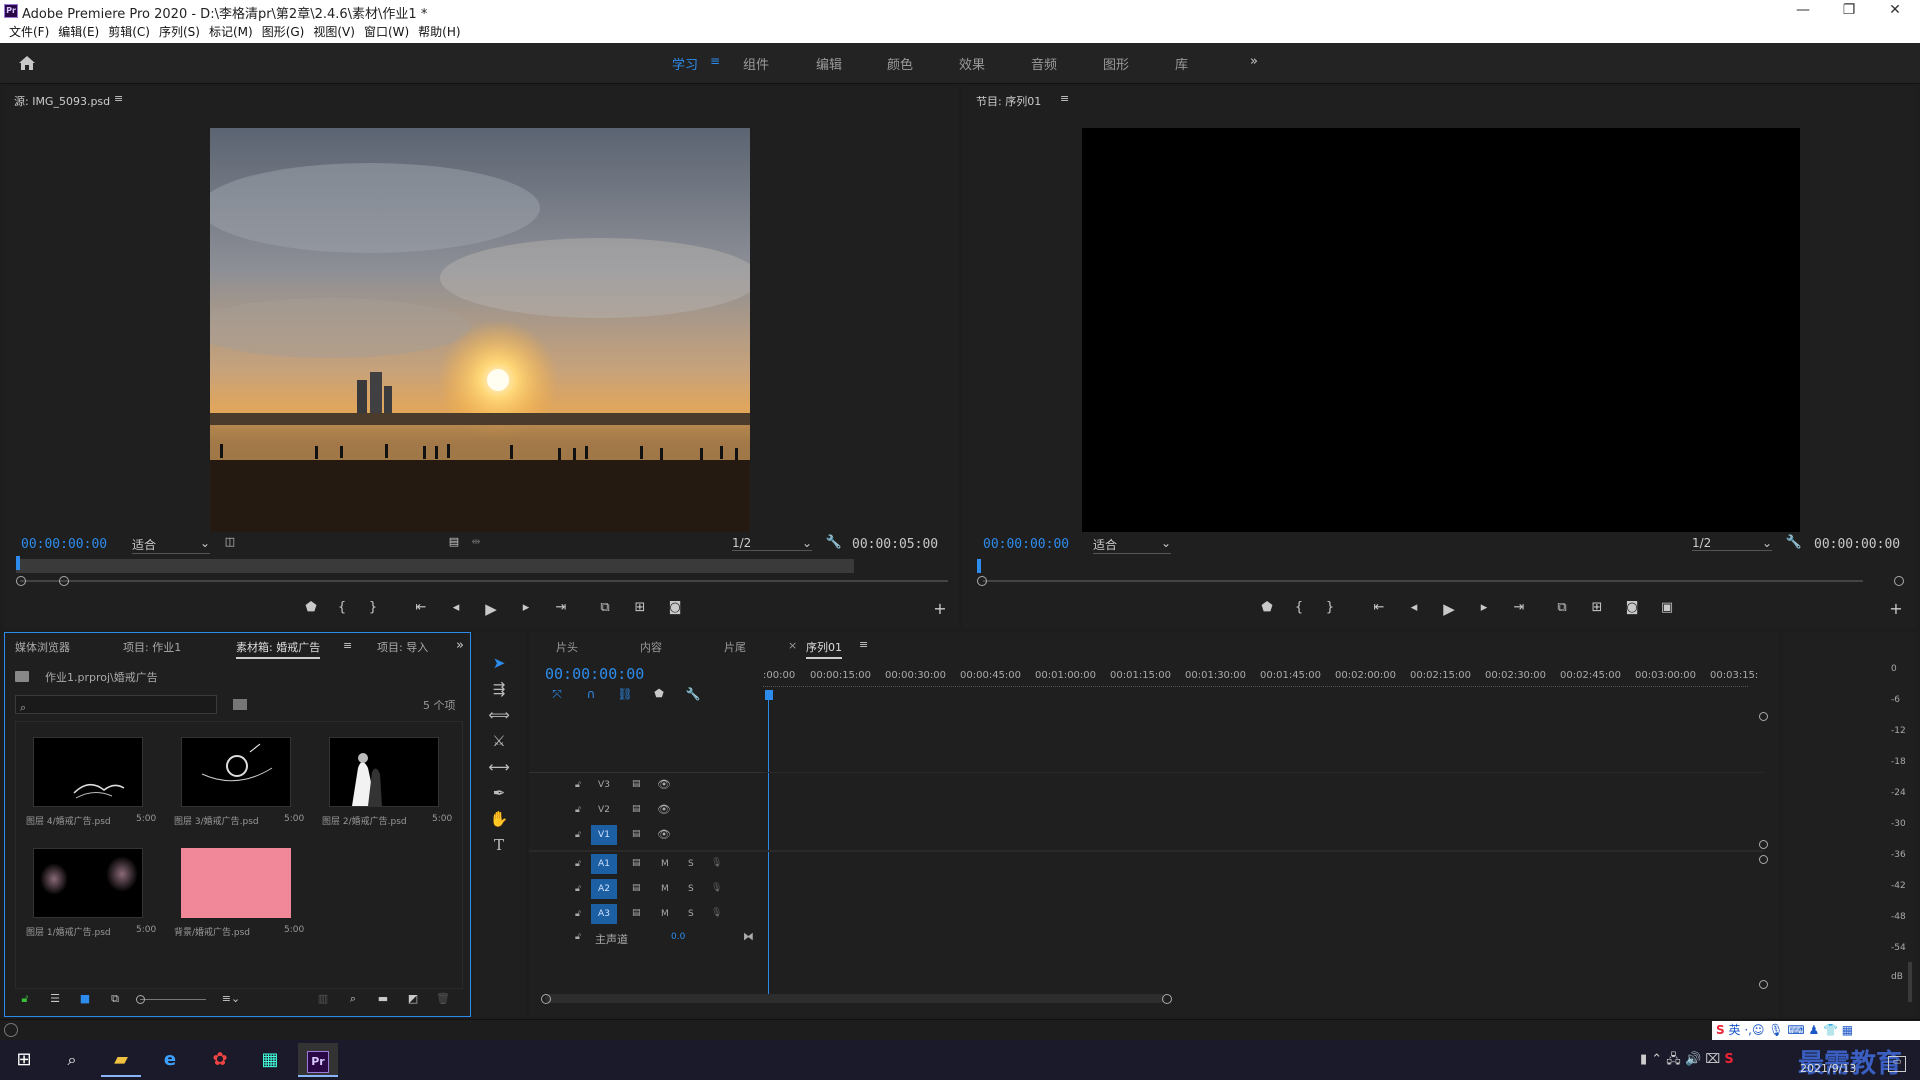 The width and height of the screenshot is (1920, 1080). Describe the element at coordinates (1181, 63) in the screenshot. I see `workspace-libraries: 库` at that location.